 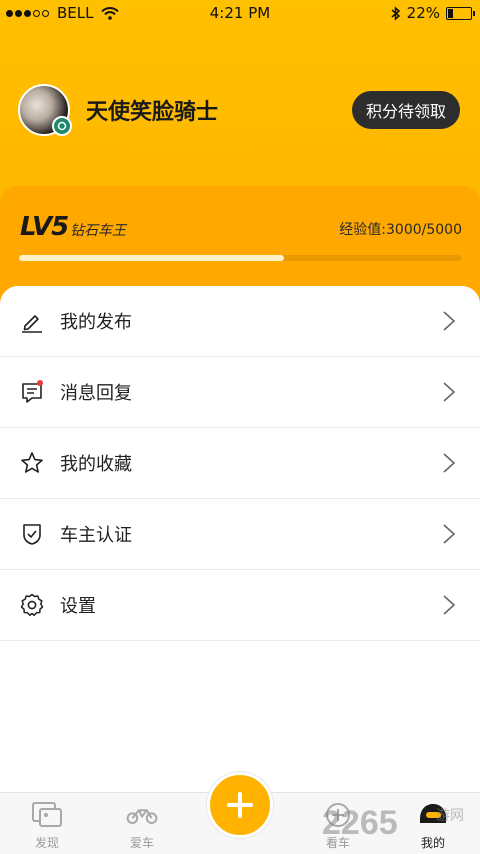 What do you see at coordinates (240, 605) in the screenshot?
I see `menu-item-settings: 设置` at bounding box center [240, 605].